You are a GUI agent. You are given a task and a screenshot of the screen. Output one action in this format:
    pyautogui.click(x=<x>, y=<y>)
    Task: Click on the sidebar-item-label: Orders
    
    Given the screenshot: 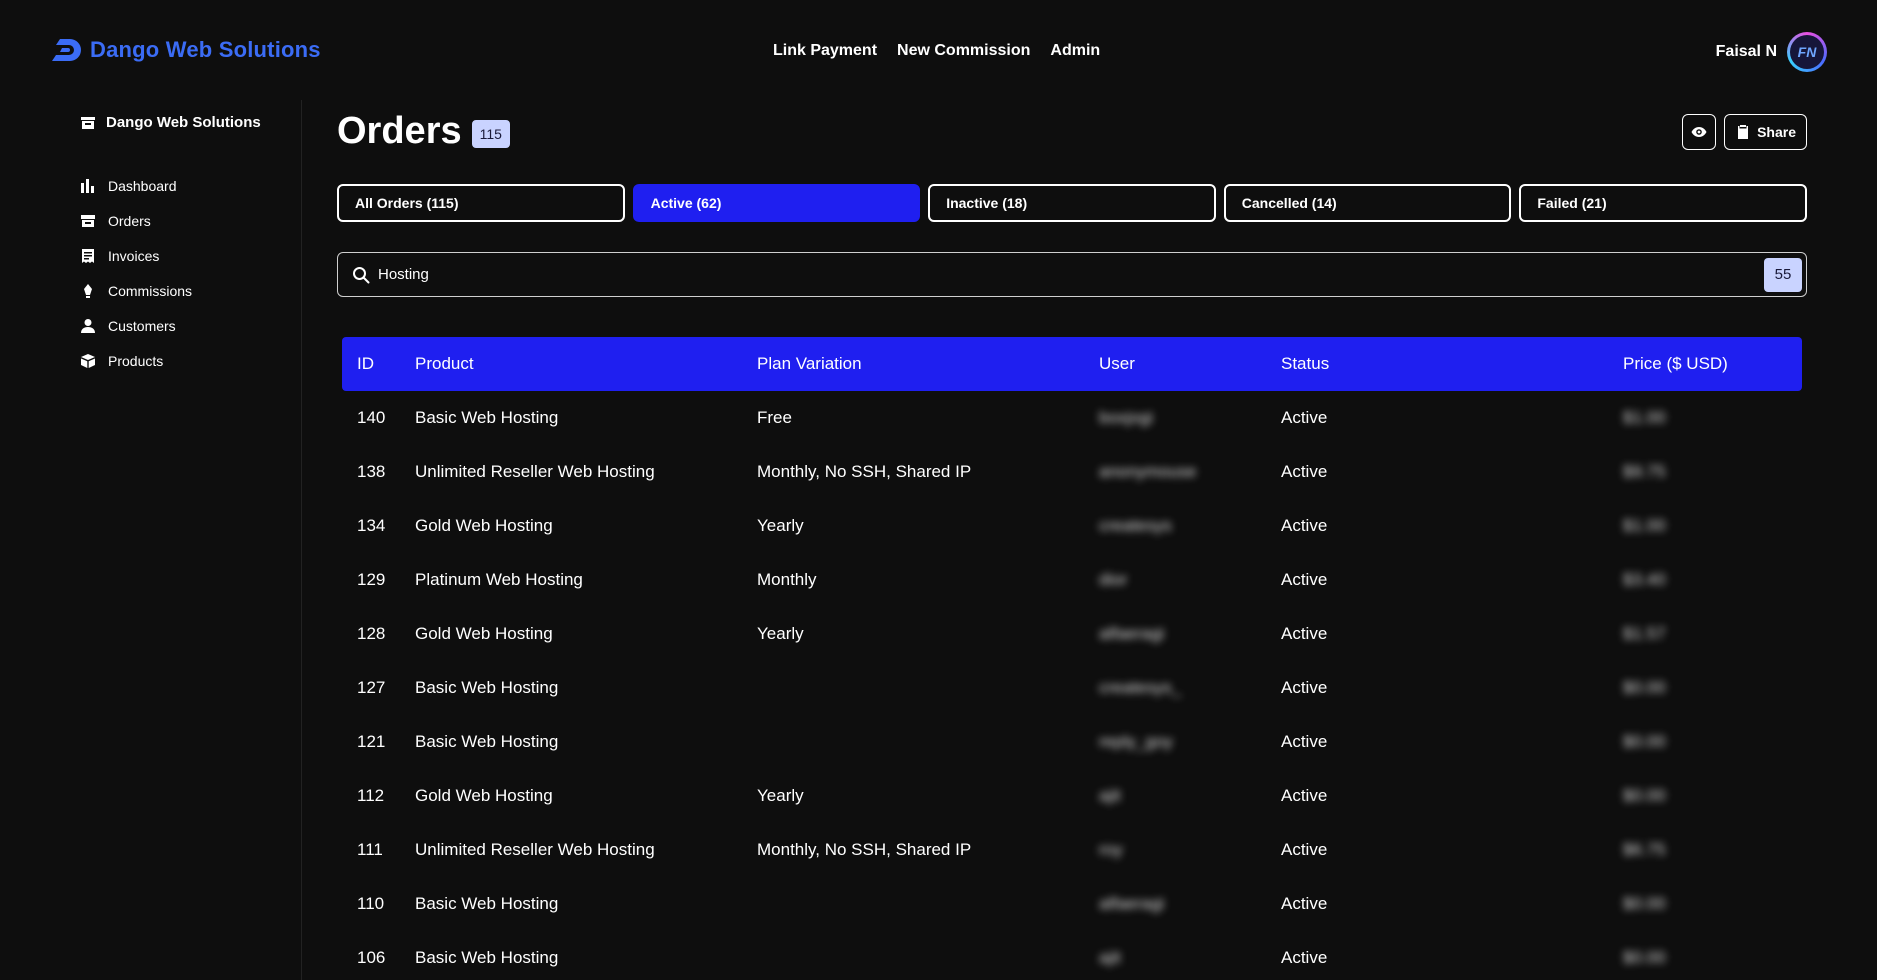 What is the action you would take?
    pyautogui.click(x=129, y=220)
    